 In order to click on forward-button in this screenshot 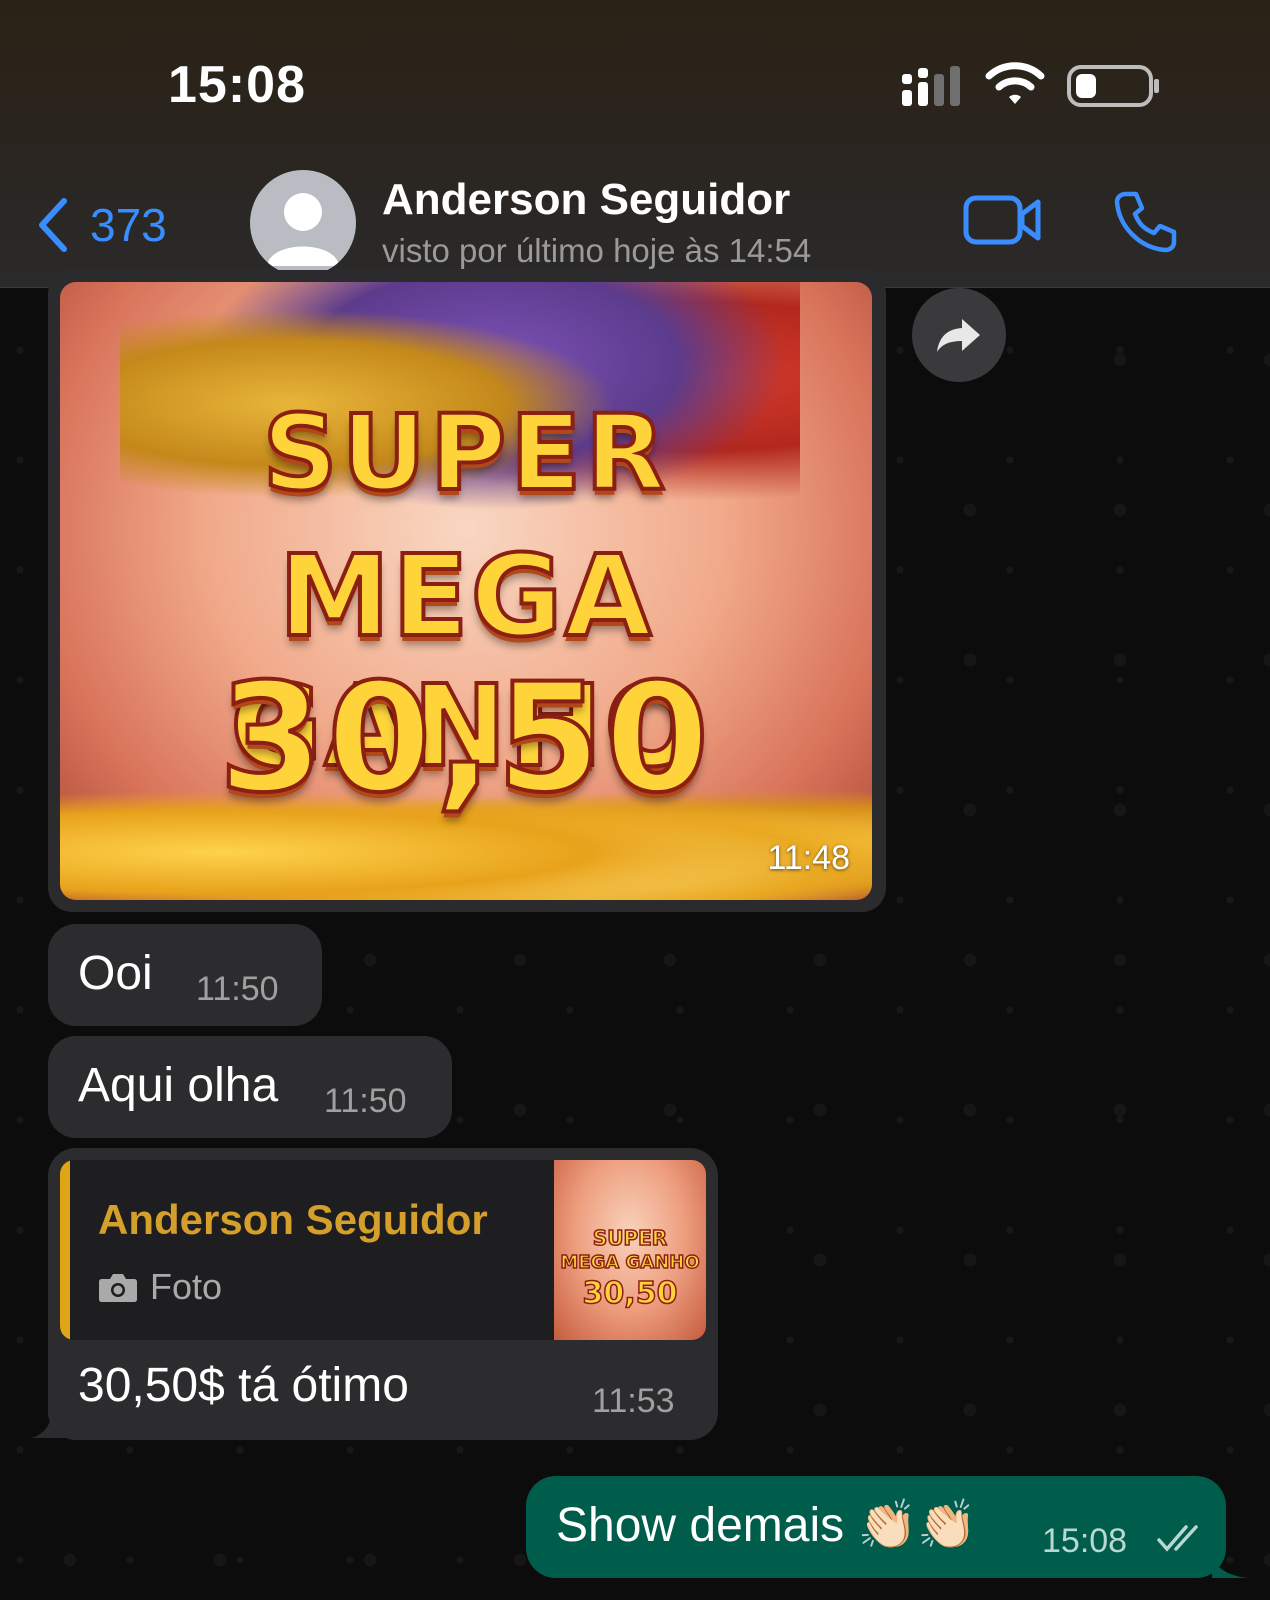, I will do `click(959, 335)`.